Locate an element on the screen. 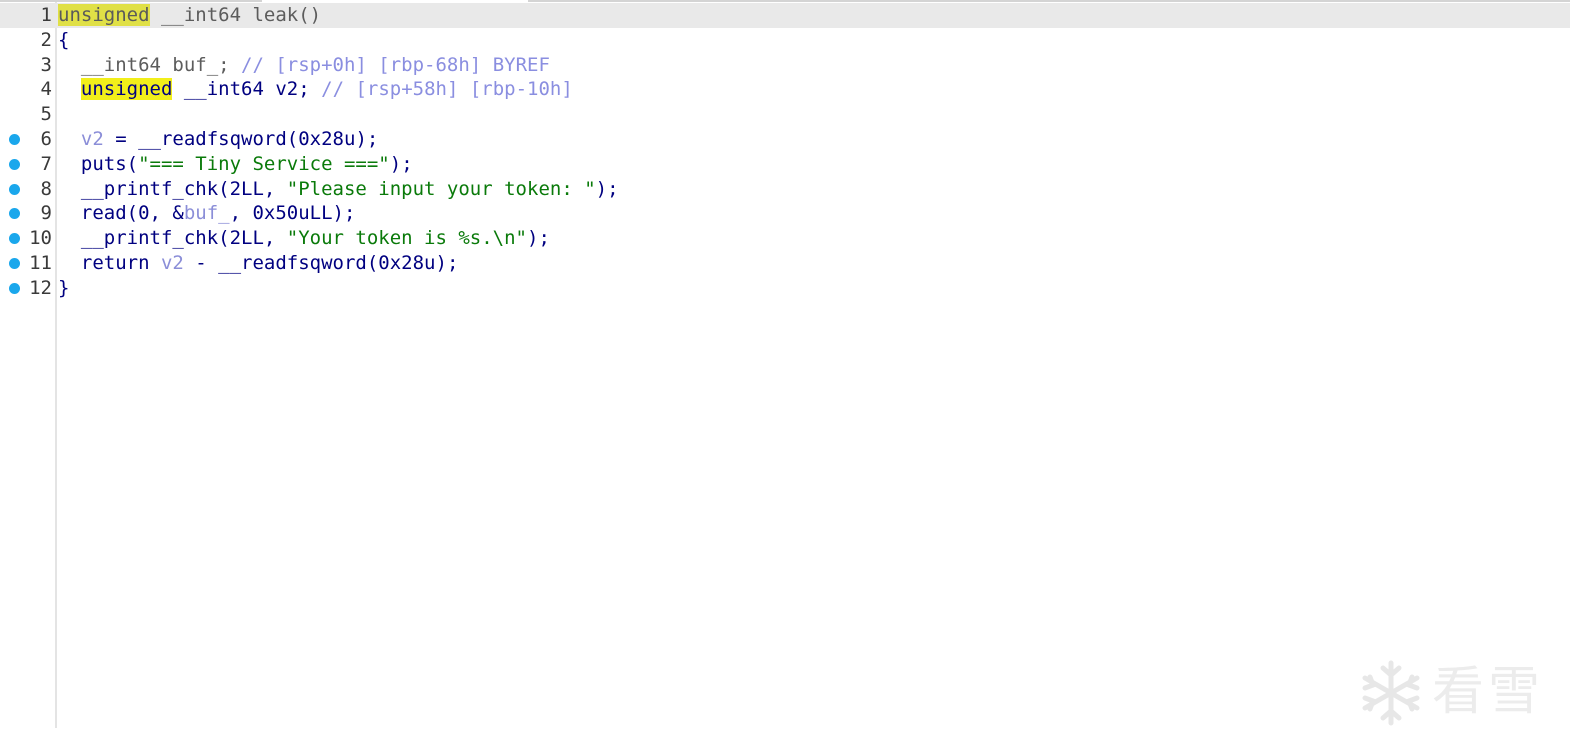  code-token: } is located at coordinates (64, 287).